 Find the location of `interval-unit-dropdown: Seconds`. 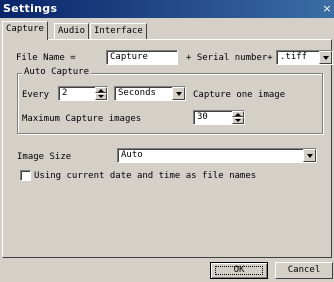

interval-unit-dropdown: Seconds is located at coordinates (150, 93).